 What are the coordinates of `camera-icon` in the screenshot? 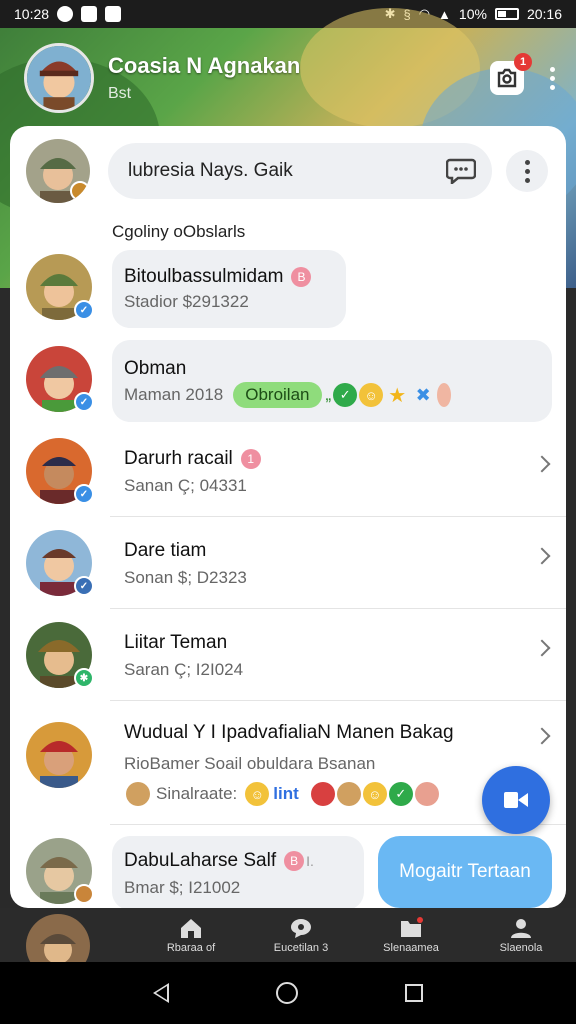 It's located at (507, 78).